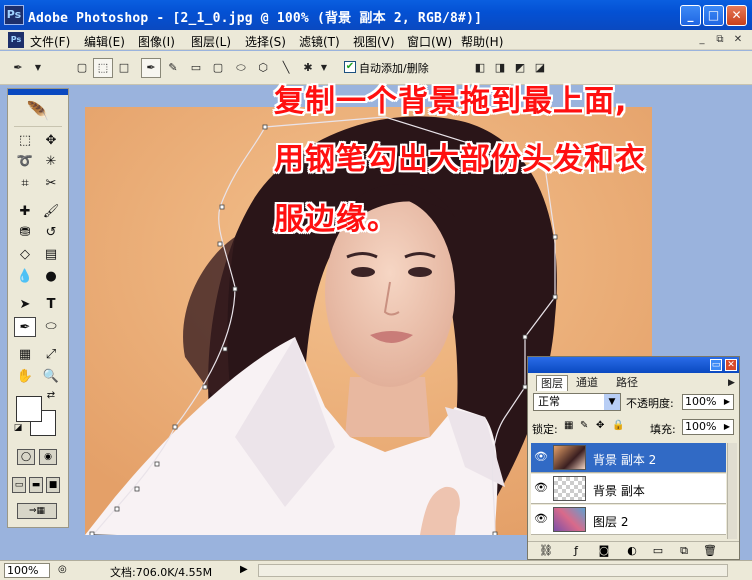  What do you see at coordinates (103, 68) in the screenshot?
I see `paths-mode-icon: ⬚` at bounding box center [103, 68].